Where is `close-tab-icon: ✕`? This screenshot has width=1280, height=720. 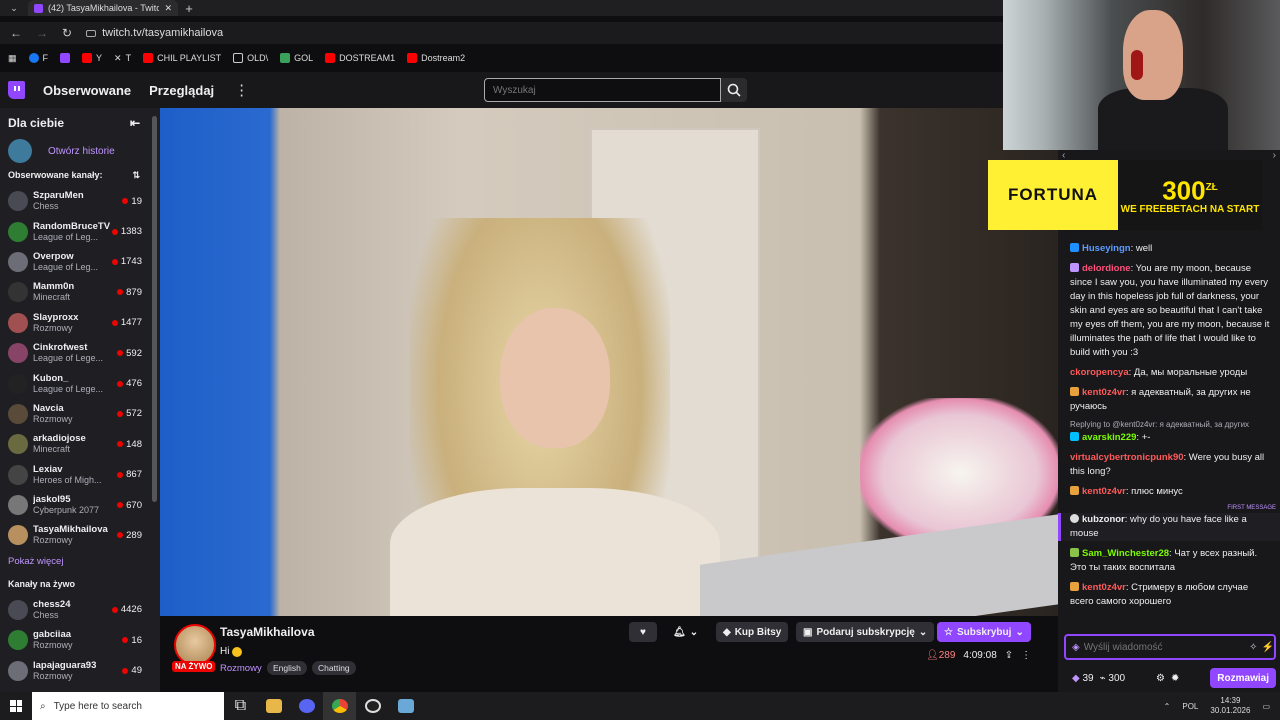
close-tab-icon: ✕ is located at coordinates (168, 8).